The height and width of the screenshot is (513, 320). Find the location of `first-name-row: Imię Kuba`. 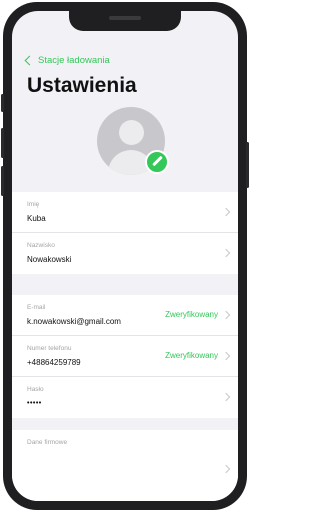

first-name-row: Imię Kuba is located at coordinates (125, 212).